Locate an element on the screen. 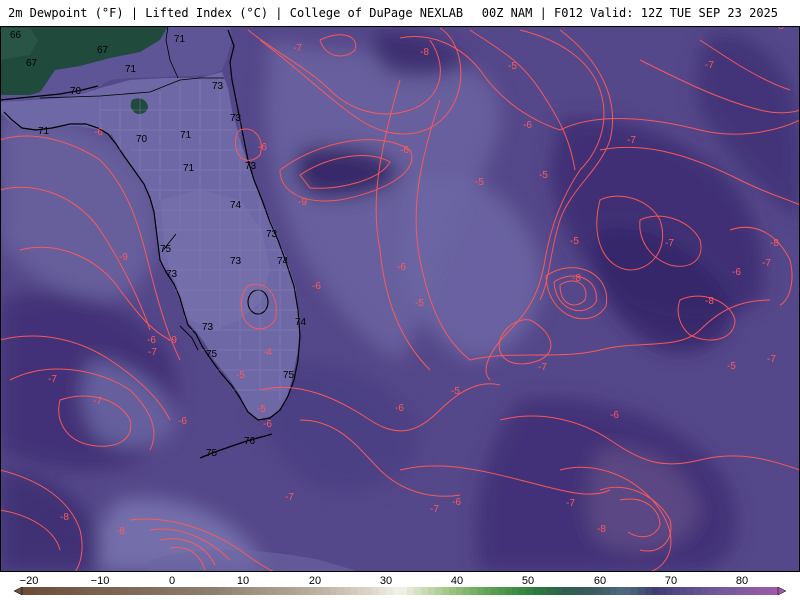  colorbar-tick-label: 50 is located at coordinates (528, 581).